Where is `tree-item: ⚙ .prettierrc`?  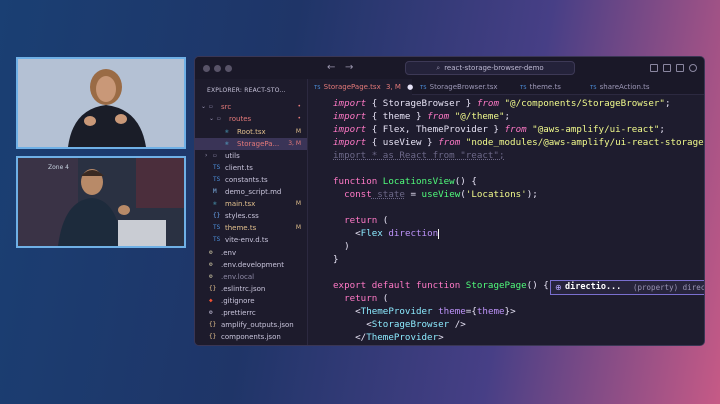 tree-item: ⚙ .prettierrc is located at coordinates (251, 313).